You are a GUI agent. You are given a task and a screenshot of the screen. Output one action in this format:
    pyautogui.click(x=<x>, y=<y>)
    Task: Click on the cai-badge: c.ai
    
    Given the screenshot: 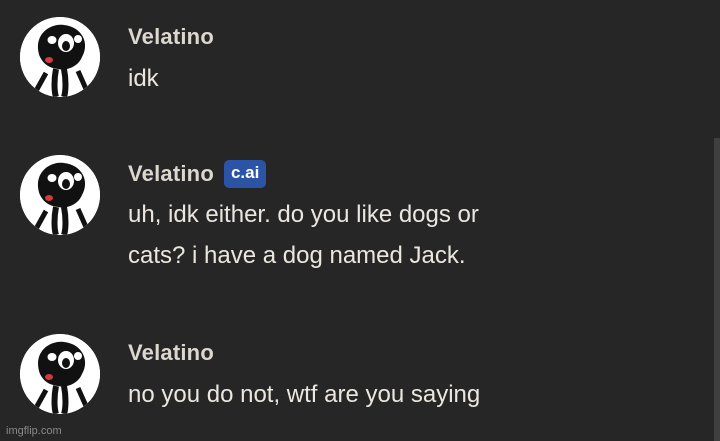 What is the action you would take?
    pyautogui.click(x=245, y=174)
    